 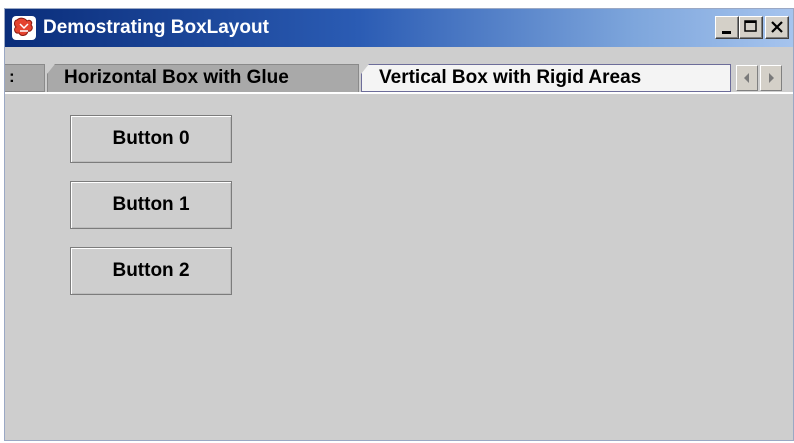 I want to click on maximize-icon, so click(x=750, y=26).